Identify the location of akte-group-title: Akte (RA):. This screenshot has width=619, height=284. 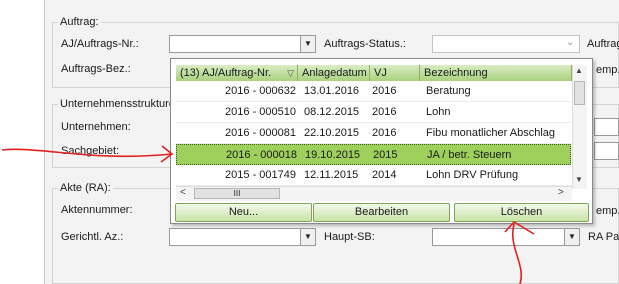
(85, 188).